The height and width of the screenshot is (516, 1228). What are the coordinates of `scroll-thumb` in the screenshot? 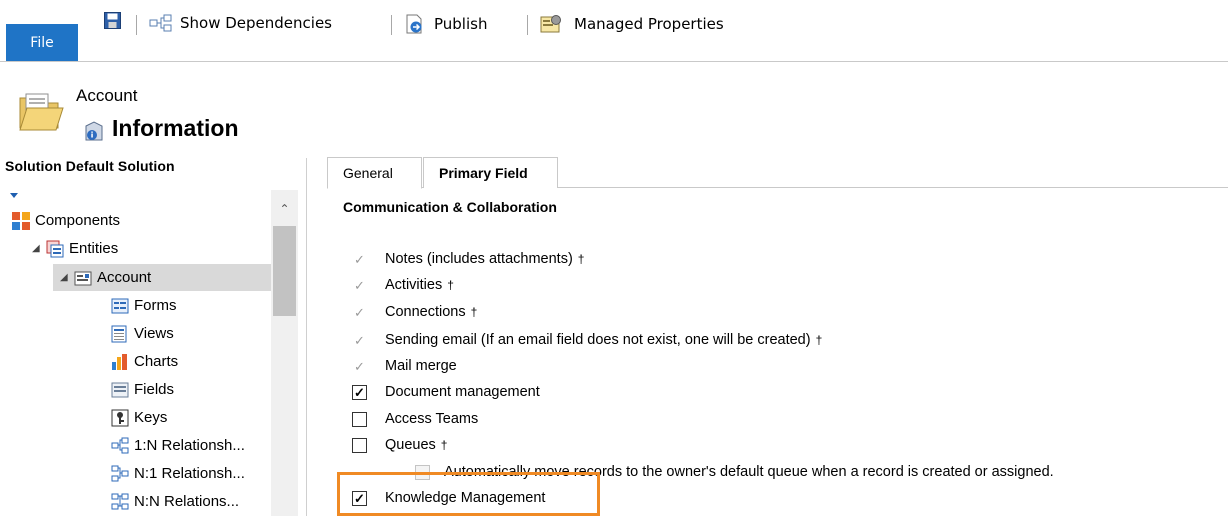 It's located at (284, 271).